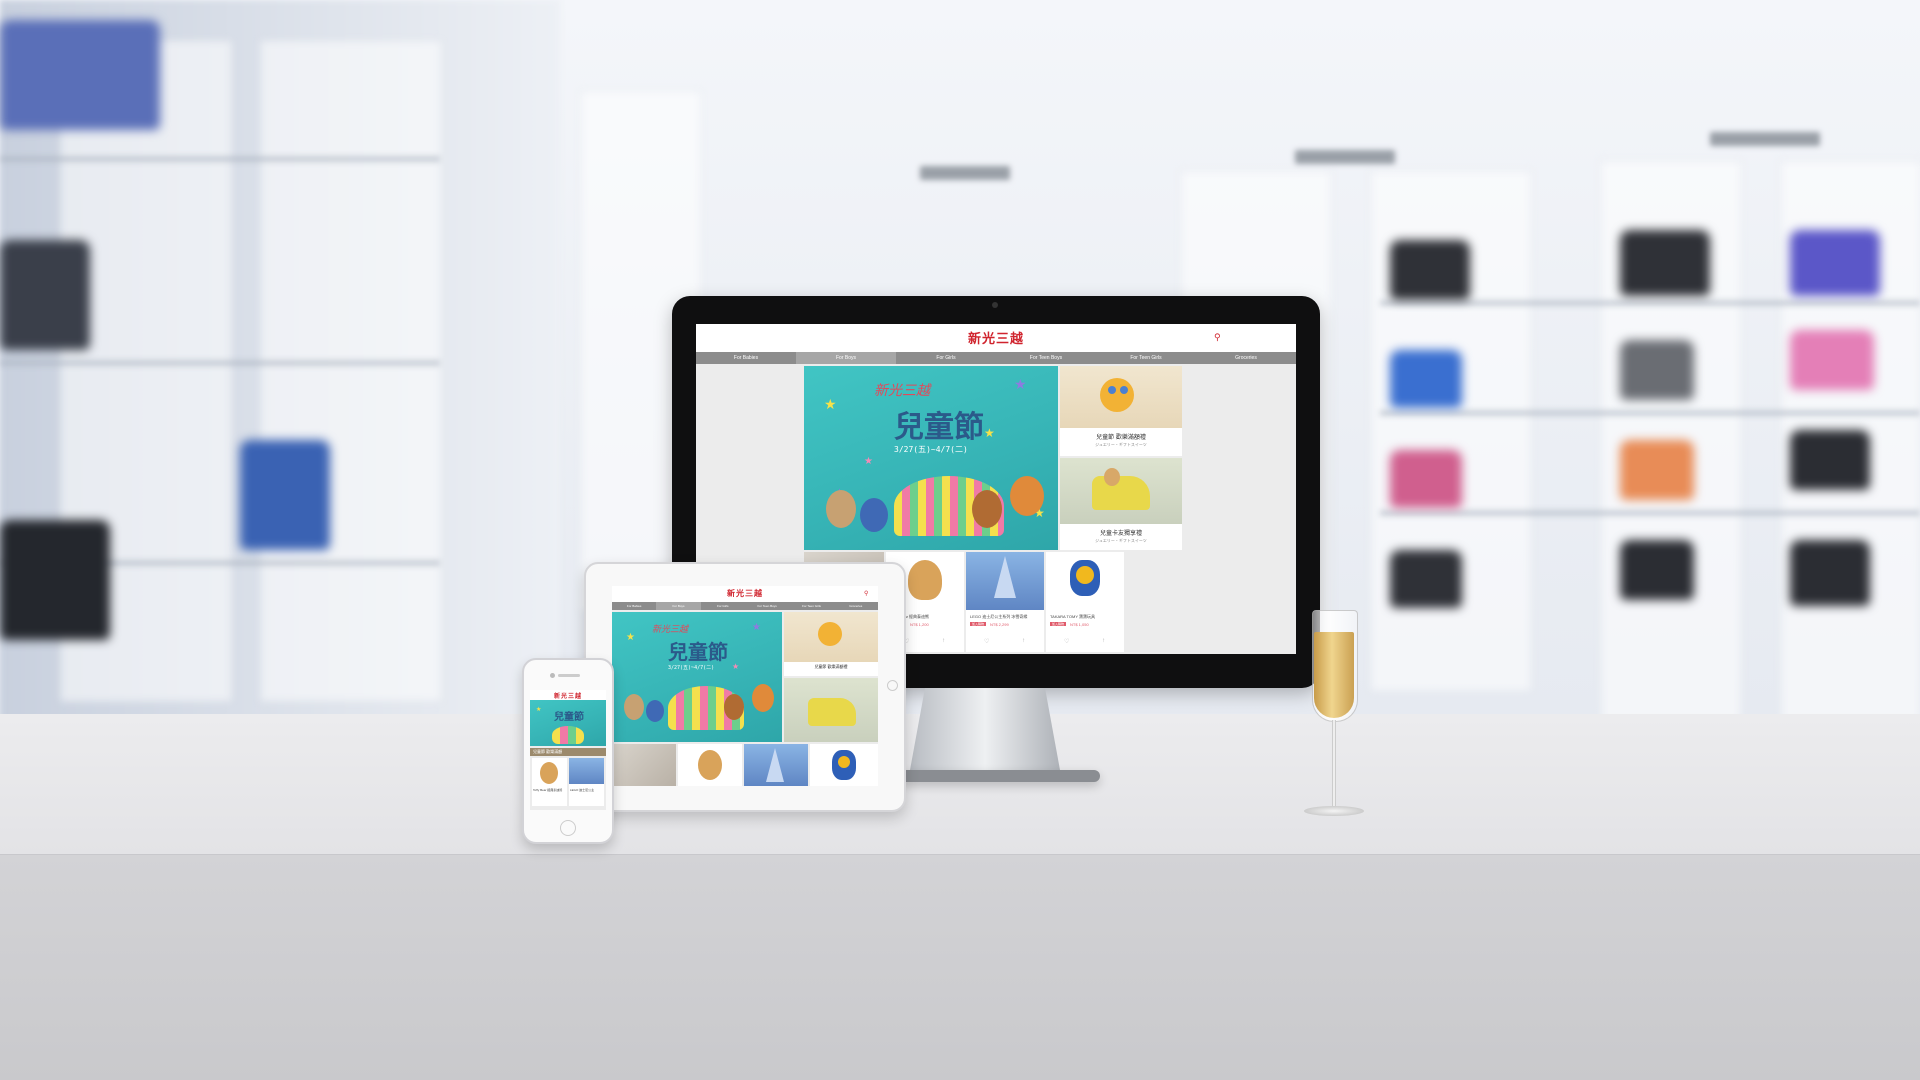 This screenshot has width=1920, height=1080. I want to click on lego-castle-image, so click(586, 771).